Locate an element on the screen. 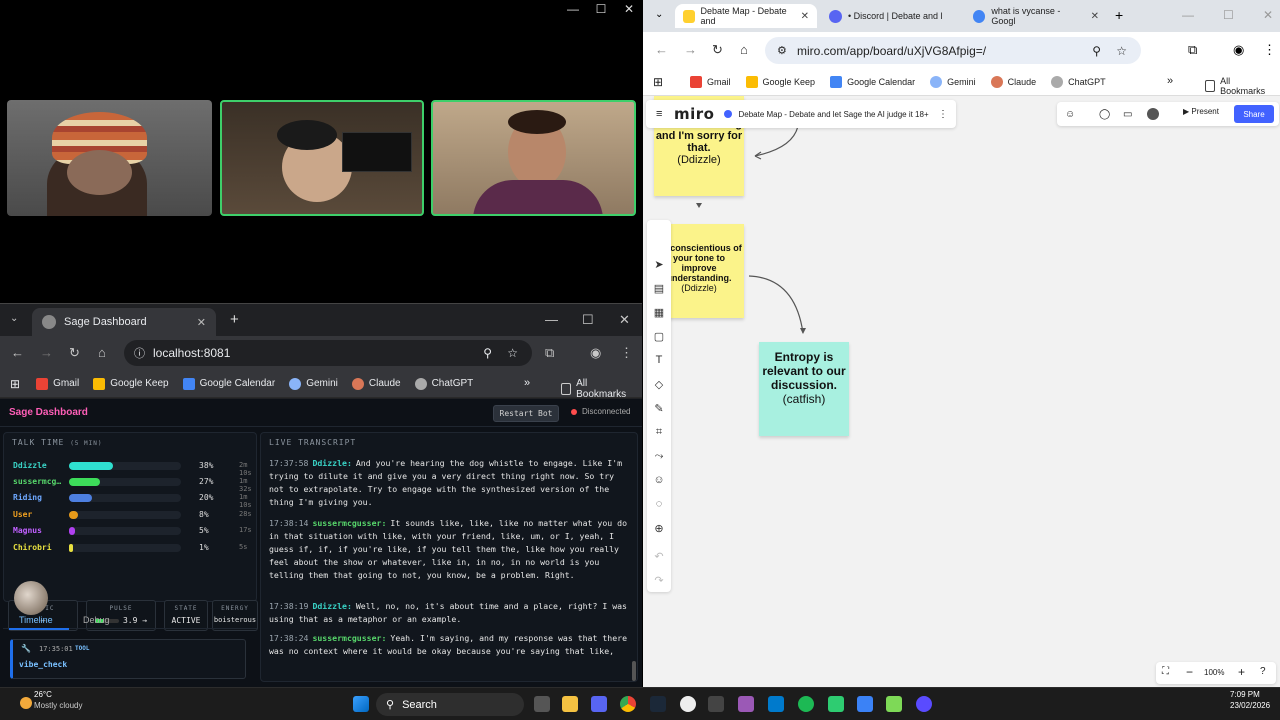 The image size is (1280, 720). clock-date: 23/02/2026 is located at coordinates (1250, 705).